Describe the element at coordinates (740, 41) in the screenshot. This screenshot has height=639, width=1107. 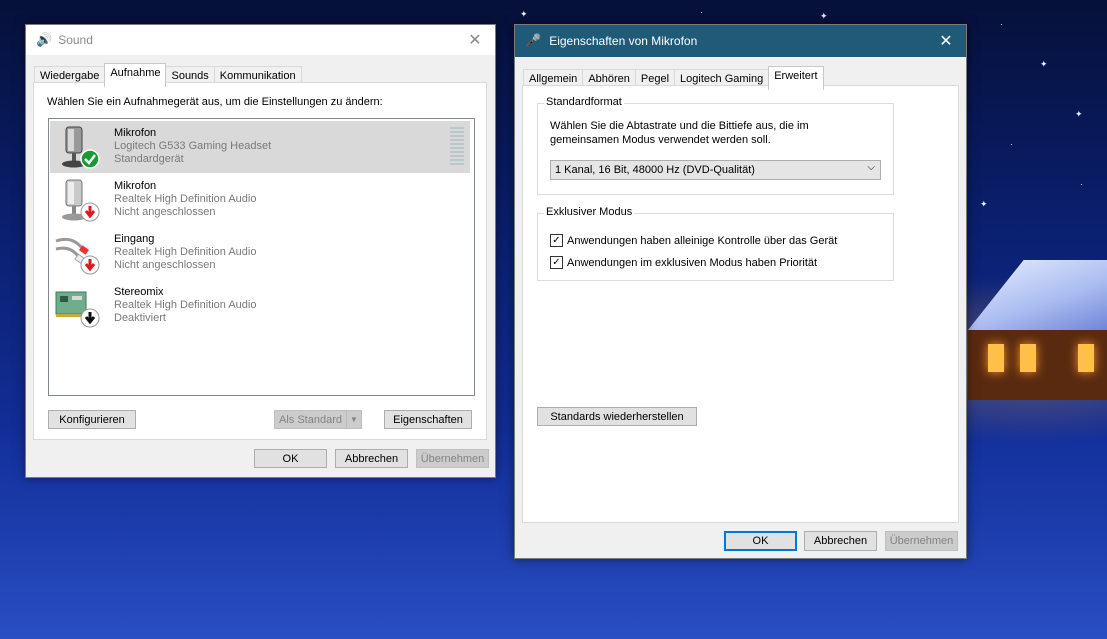
I see `properties-titlebar: 🎤 Eigenschaften von Mikrofon ✕` at that location.